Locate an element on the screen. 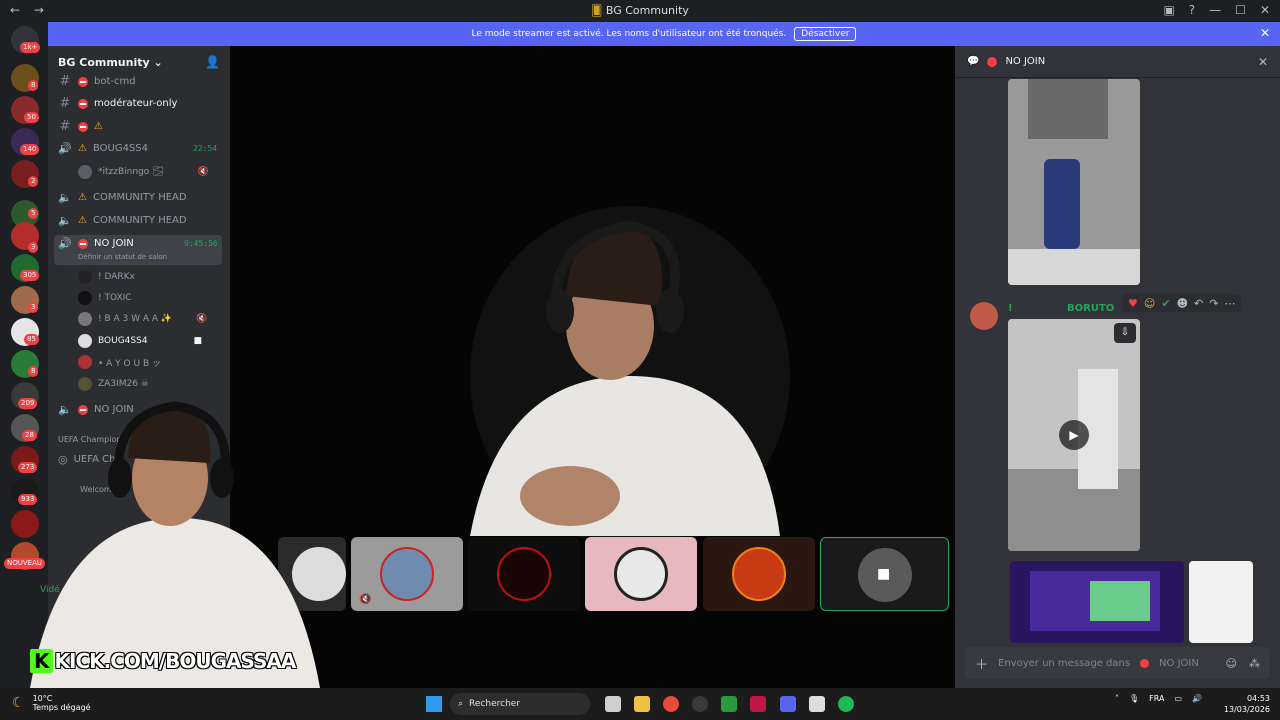 This screenshot has height=720, width=1280. moon-icon: ☾ is located at coordinates (18, 703).